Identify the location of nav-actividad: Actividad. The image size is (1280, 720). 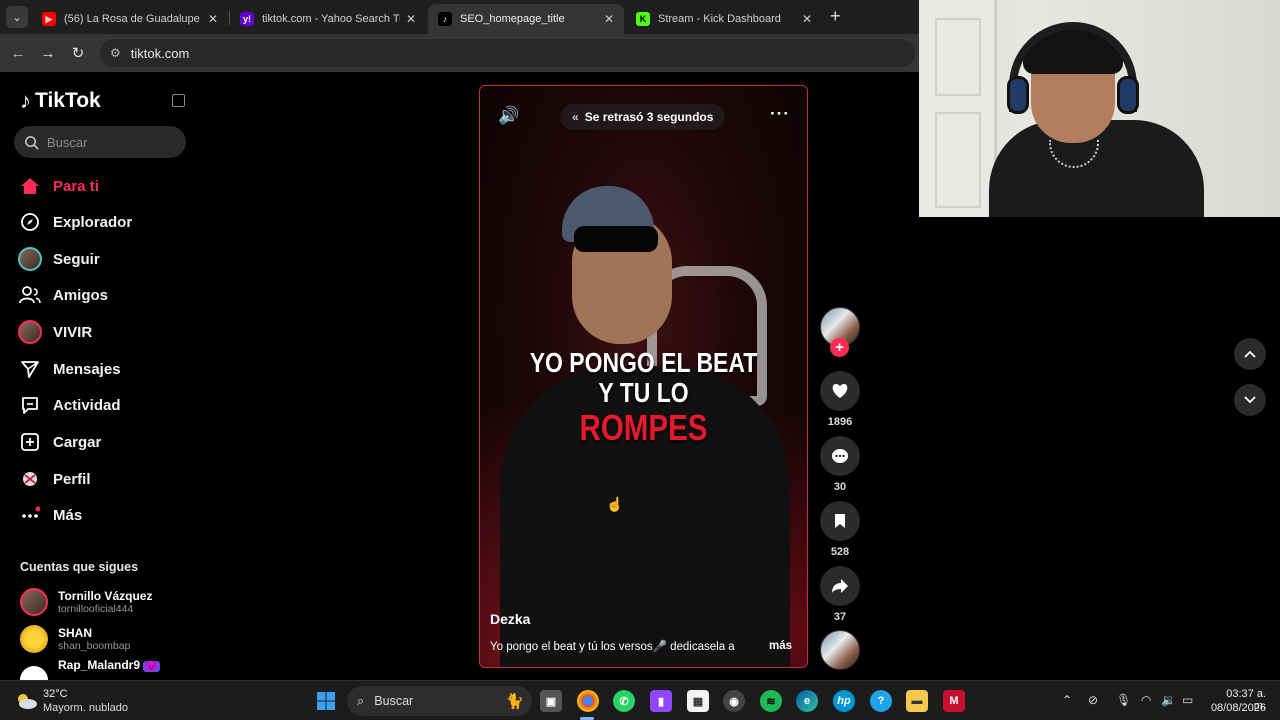
(69, 405).